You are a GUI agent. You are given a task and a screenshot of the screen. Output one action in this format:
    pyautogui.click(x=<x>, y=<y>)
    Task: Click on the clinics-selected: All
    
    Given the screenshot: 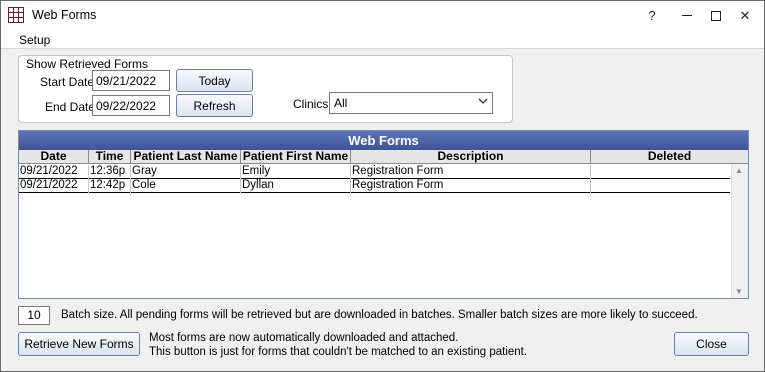 What is the action you would take?
    pyautogui.click(x=341, y=103)
    